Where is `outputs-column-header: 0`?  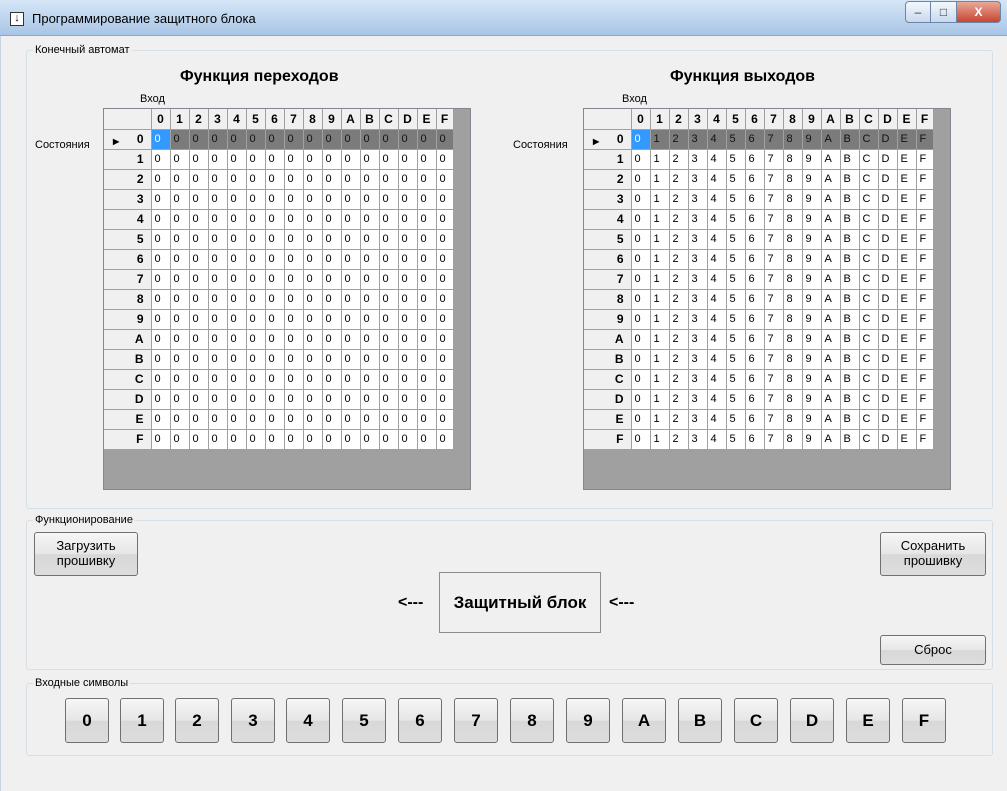 outputs-column-header: 0 is located at coordinates (641, 119).